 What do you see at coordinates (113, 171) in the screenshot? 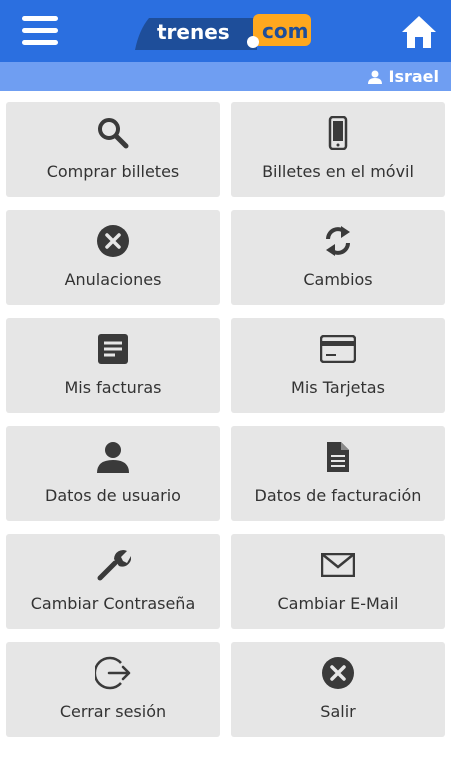
I see `tile-label: Comprar billetes` at bounding box center [113, 171].